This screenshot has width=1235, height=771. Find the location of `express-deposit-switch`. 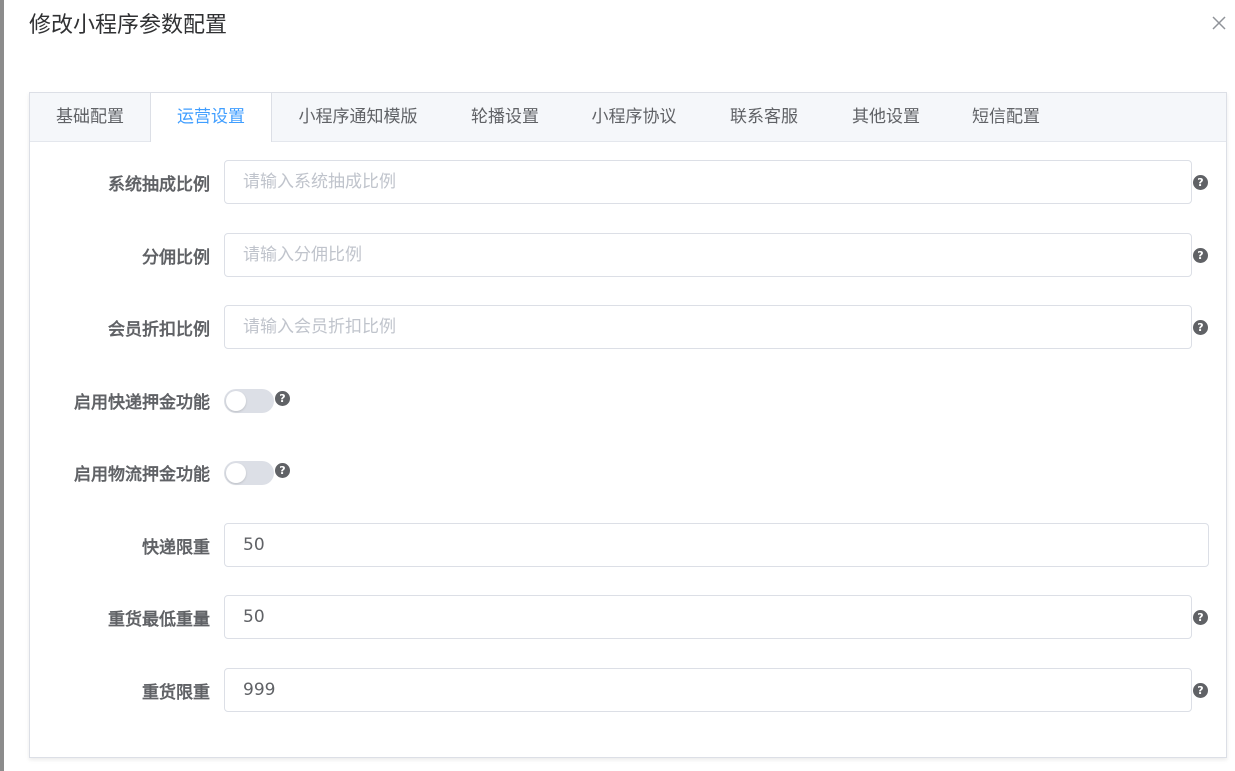

express-deposit-switch is located at coordinates (249, 401).